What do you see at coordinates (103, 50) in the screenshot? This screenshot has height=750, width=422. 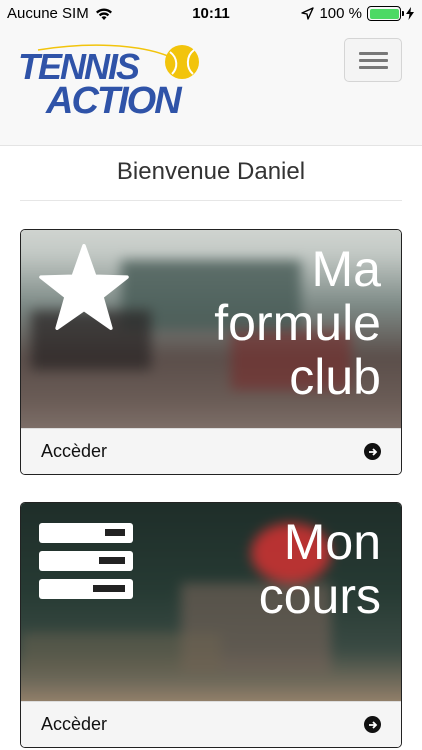 I see `logo-swoosh` at bounding box center [103, 50].